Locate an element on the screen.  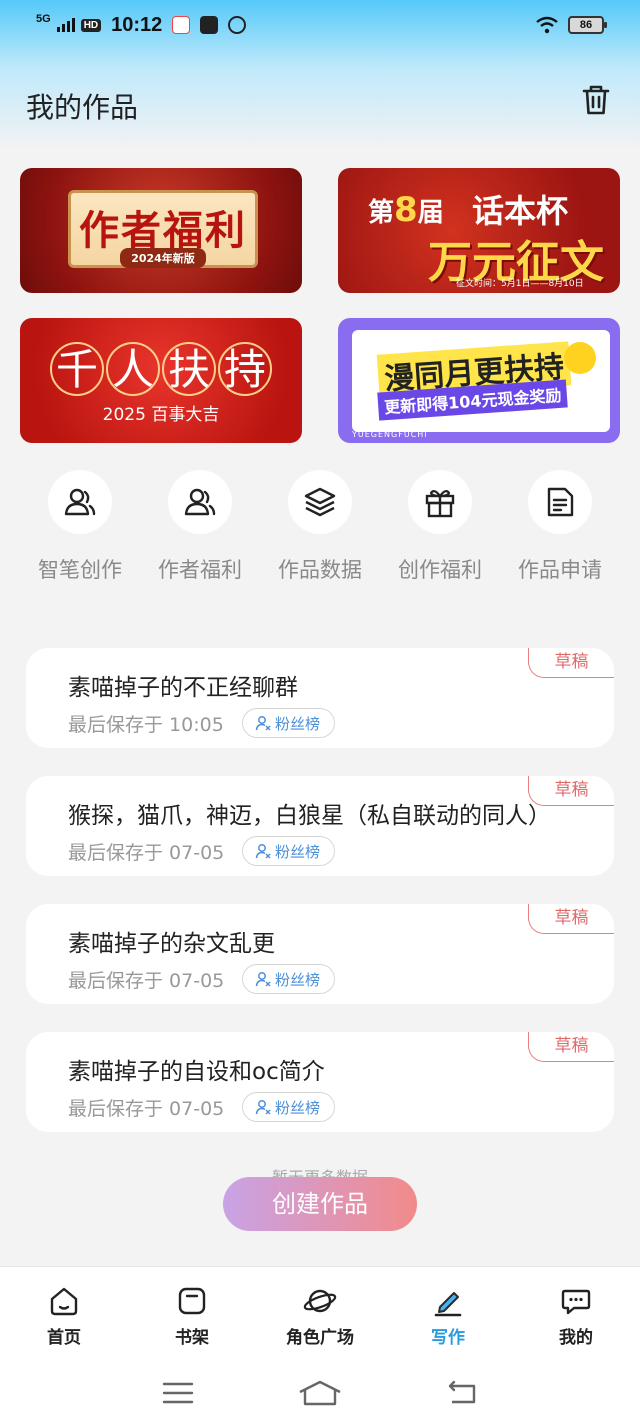
quick-action-label: 作品申请 is located at coordinates (560, 570).